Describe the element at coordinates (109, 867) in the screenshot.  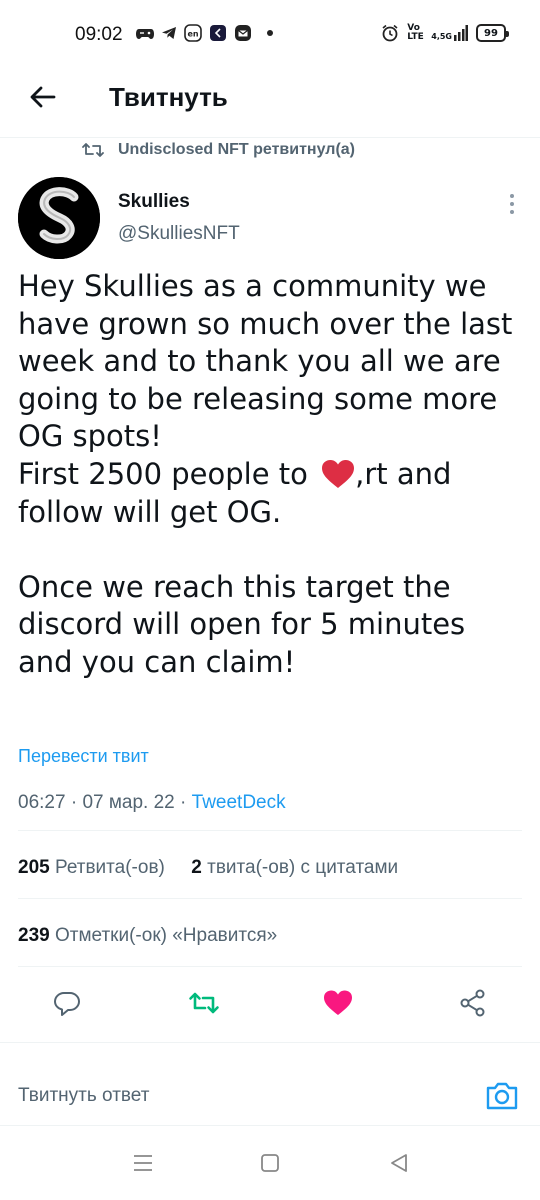
I see `retweets-label: Ретвита(-ов)` at that location.